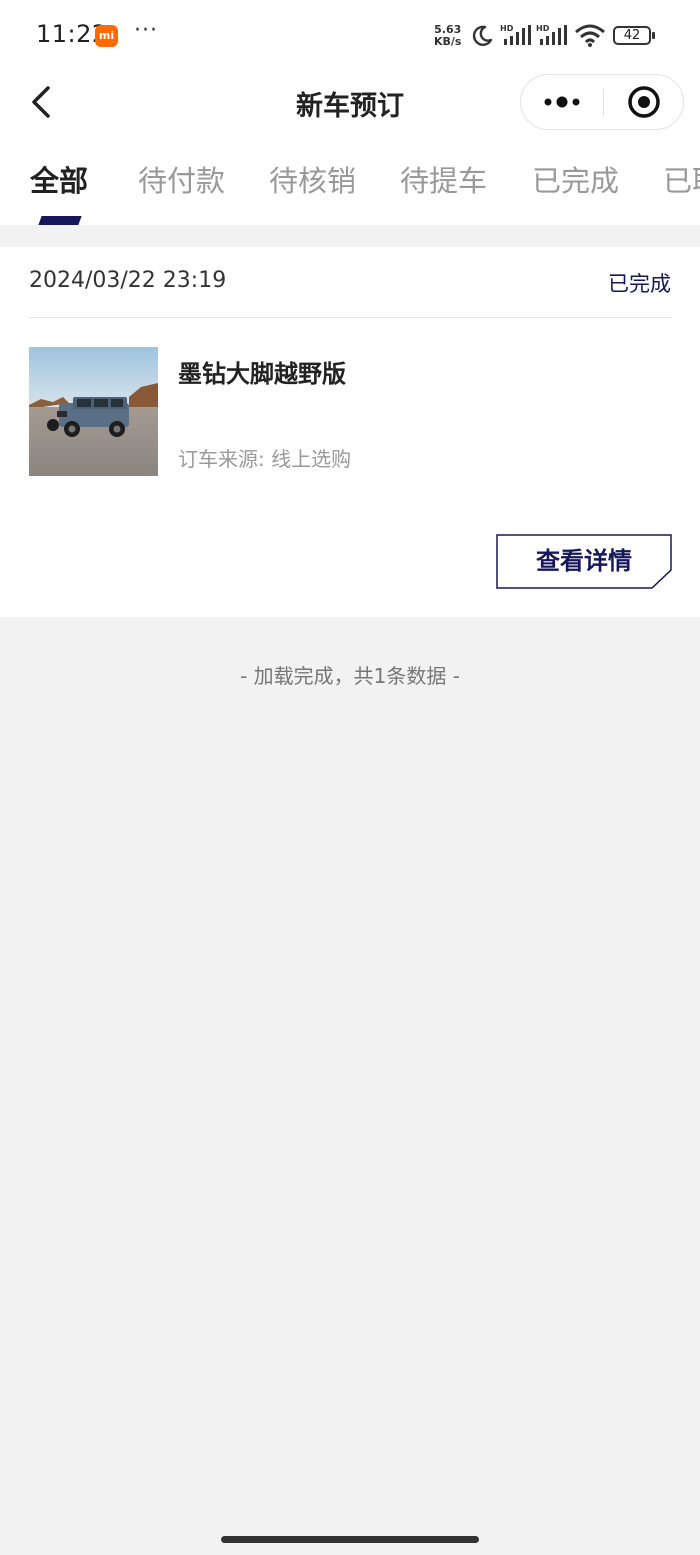 The image size is (700, 1555). What do you see at coordinates (265, 459) in the screenshot?
I see `order-source: 订车来源: 线上选购` at bounding box center [265, 459].